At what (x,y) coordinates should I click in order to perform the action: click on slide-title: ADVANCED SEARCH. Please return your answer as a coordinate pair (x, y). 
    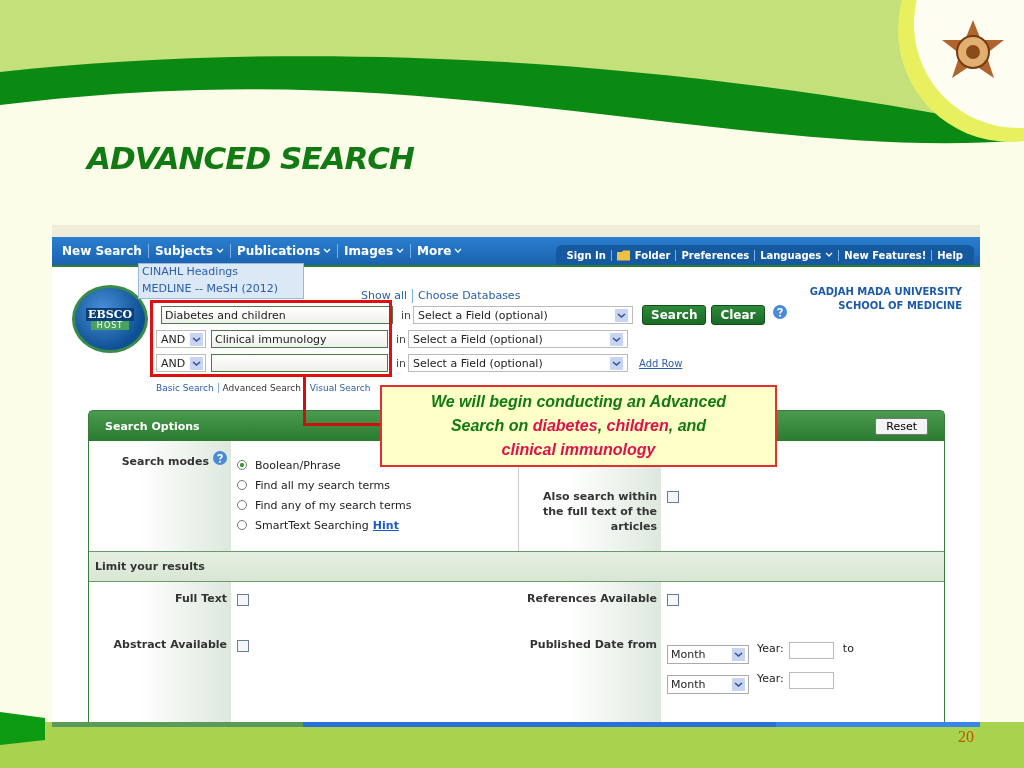
    Looking at the image, I should click on (251, 158).